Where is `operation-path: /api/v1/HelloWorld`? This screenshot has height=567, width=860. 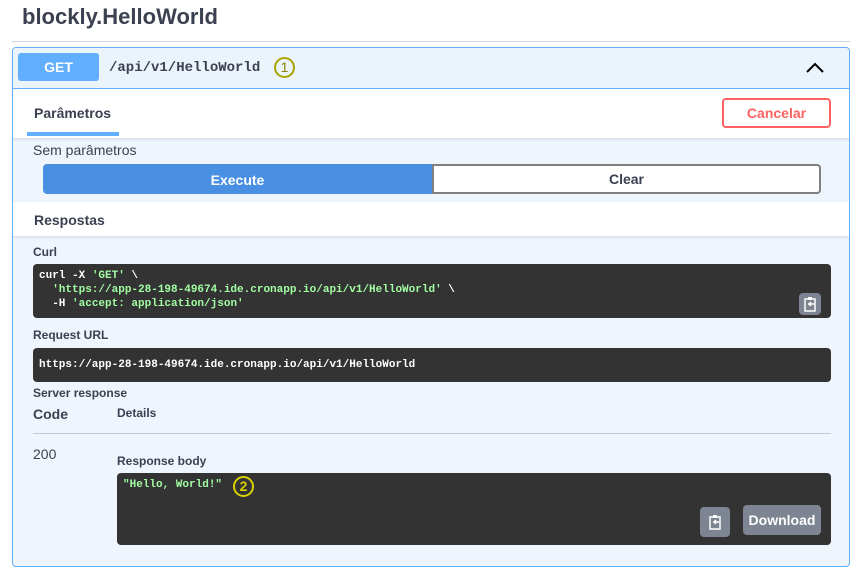 operation-path: /api/v1/HelloWorld is located at coordinates (185, 68).